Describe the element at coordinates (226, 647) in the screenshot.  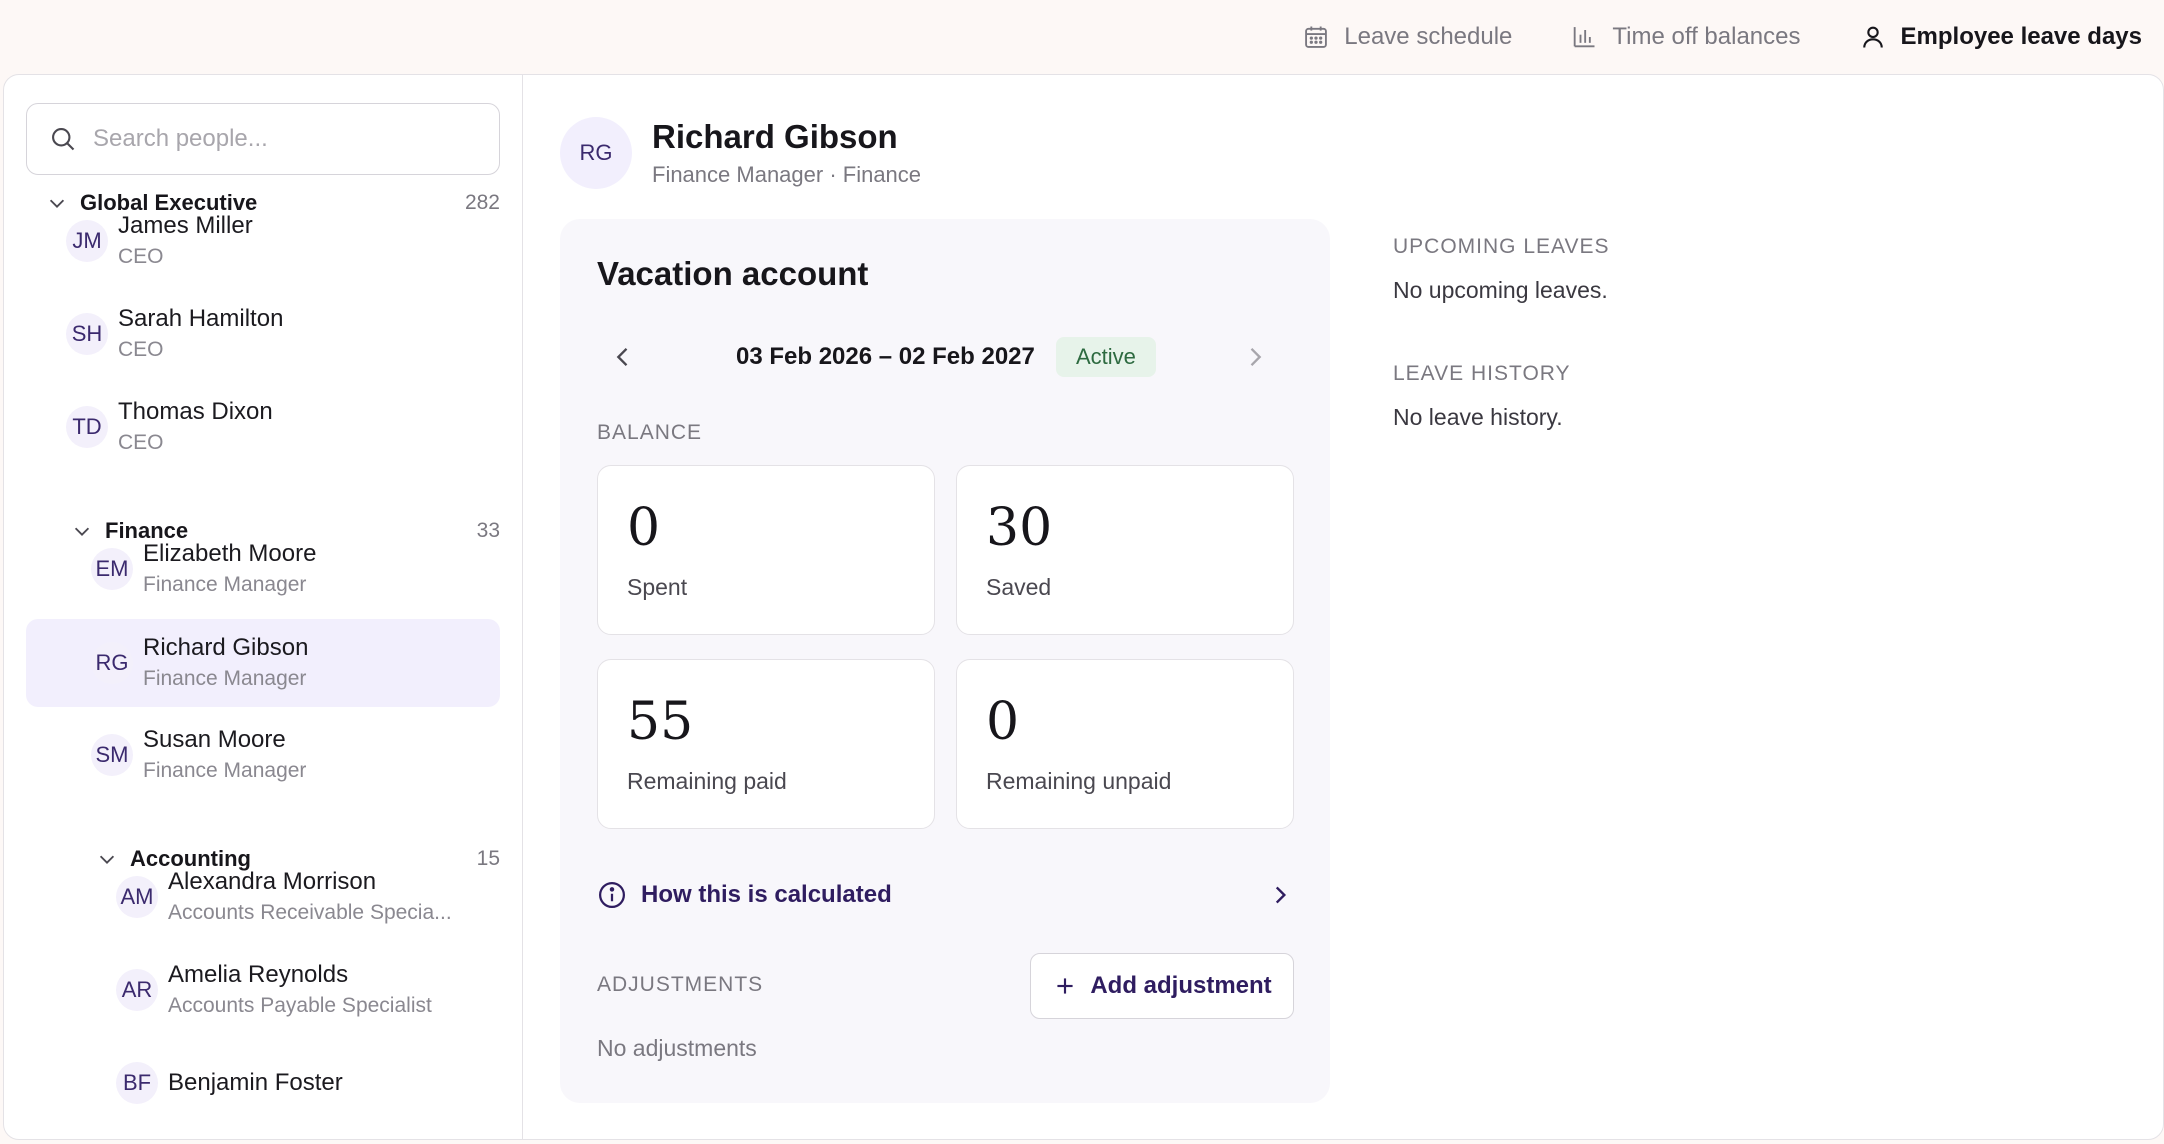
I see `person-name: Richard Gibson` at that location.